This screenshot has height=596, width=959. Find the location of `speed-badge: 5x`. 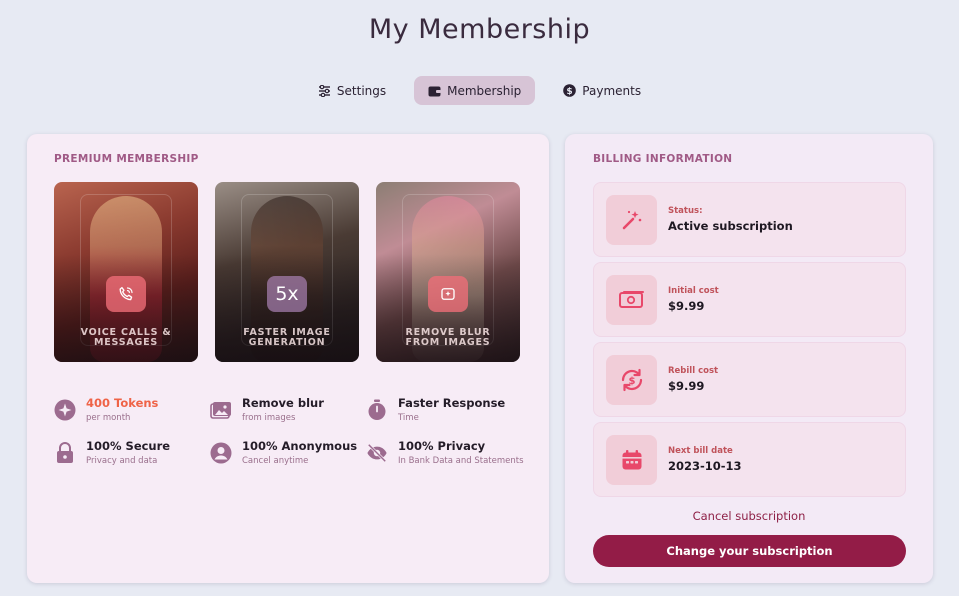

speed-badge: 5x is located at coordinates (287, 294).